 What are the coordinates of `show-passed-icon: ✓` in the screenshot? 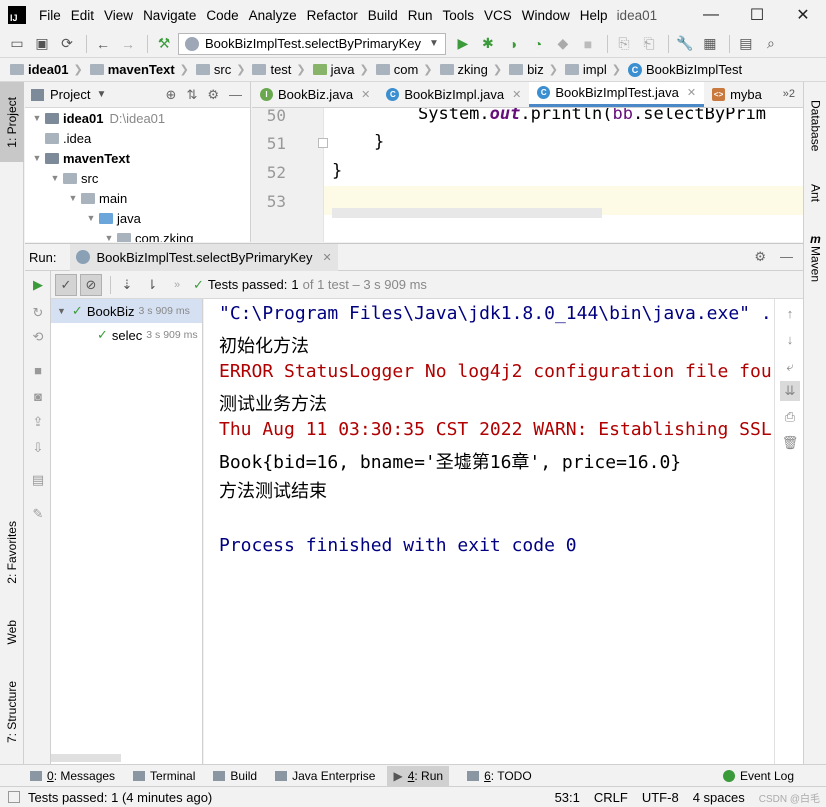 It's located at (66, 284).